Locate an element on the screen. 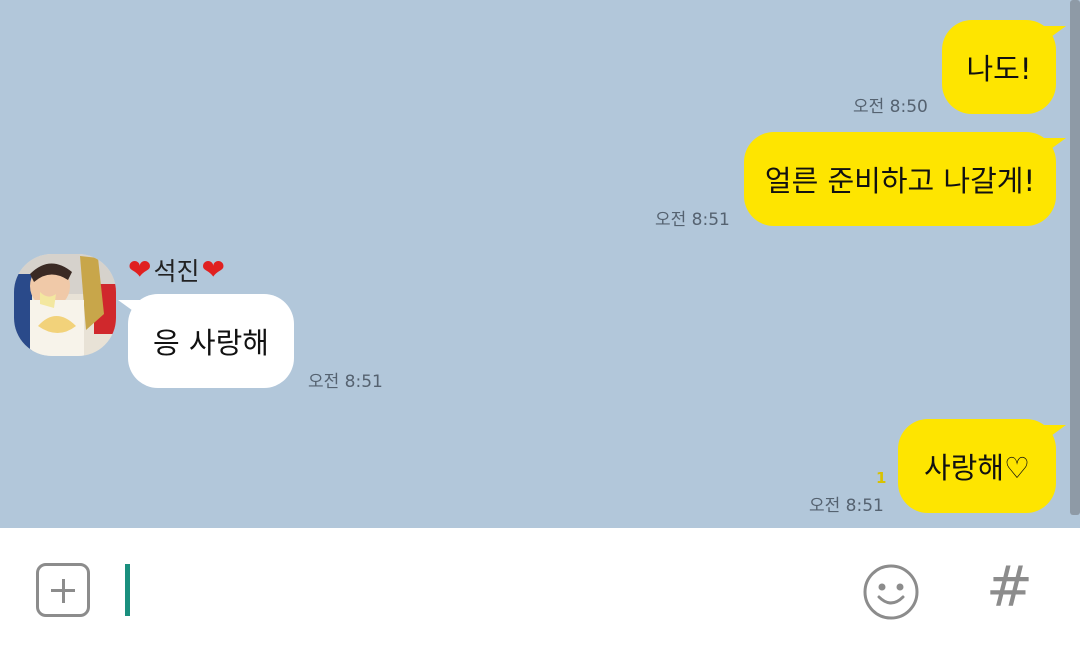 The width and height of the screenshot is (1080, 654). my-message-bubble: 얼른 준비하고 나갈게! is located at coordinates (905, 179).